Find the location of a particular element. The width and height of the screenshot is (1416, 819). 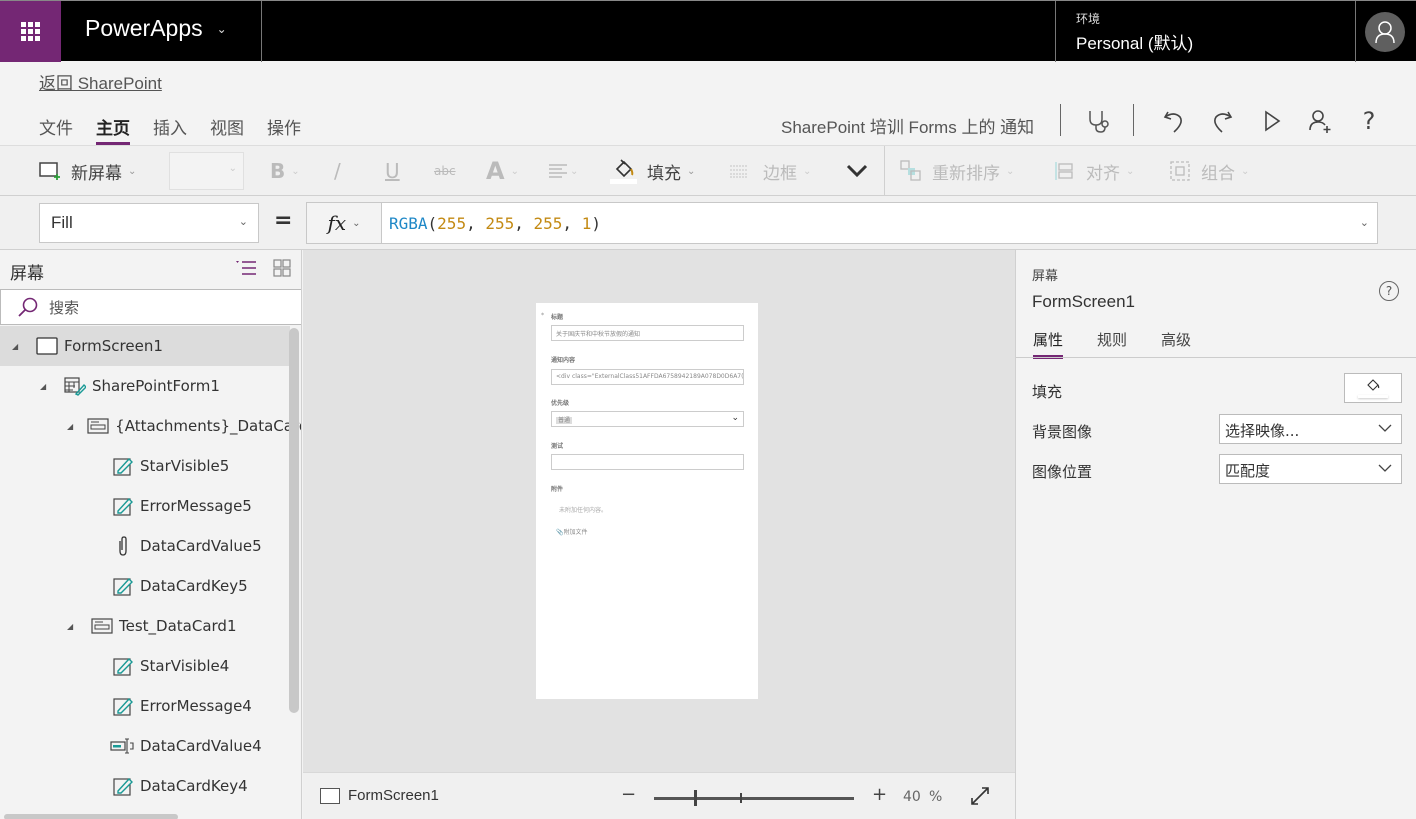

app-checker-button is located at coordinates (1098, 121).